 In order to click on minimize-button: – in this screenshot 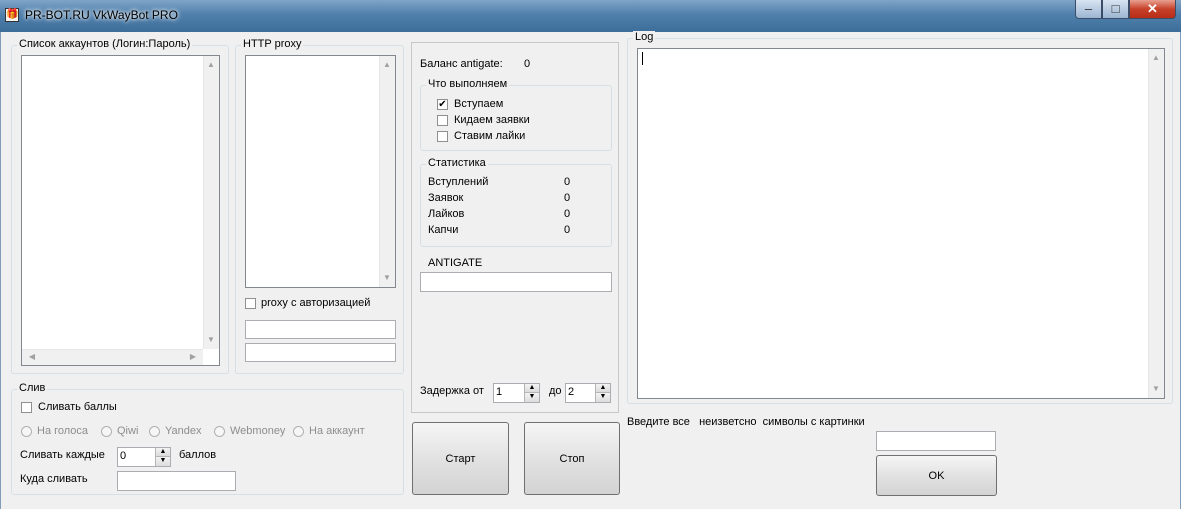, I will do `click(1088, 9)`.